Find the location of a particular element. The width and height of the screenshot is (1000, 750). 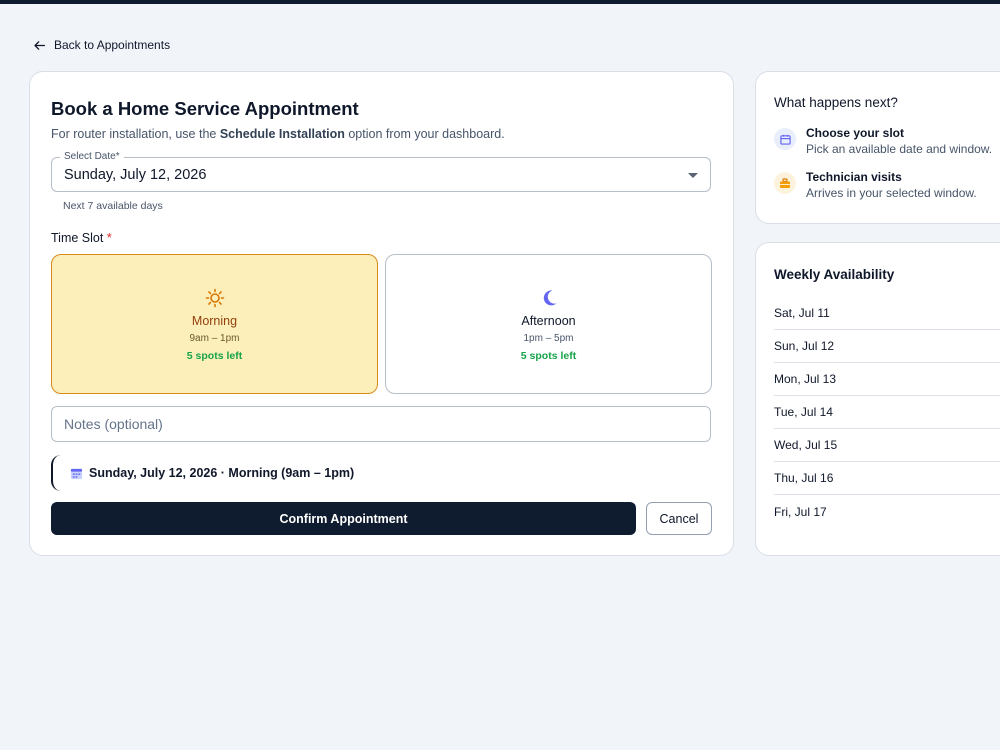

slot-hours: 1pm – 5pm is located at coordinates (548, 338).